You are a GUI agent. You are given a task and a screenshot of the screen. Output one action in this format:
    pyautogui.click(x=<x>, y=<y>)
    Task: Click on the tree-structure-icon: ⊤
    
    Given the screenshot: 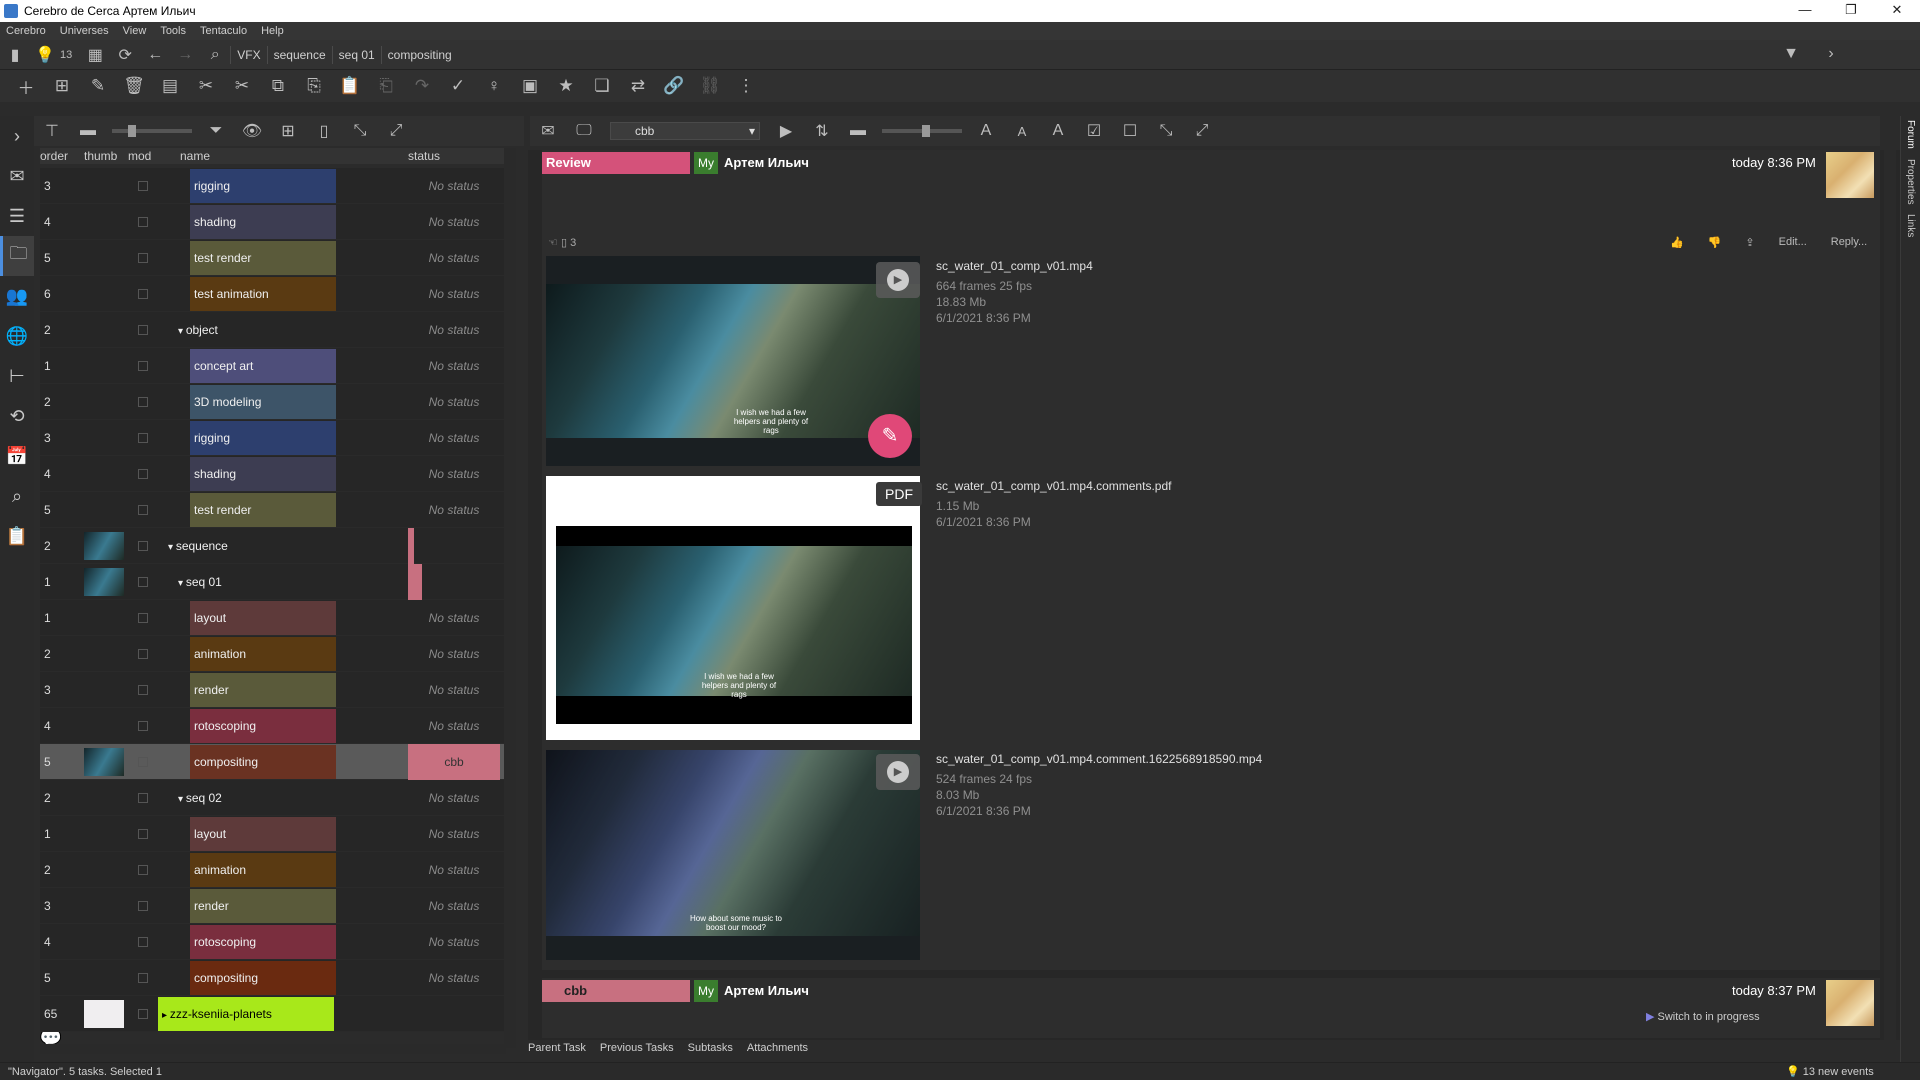 What is the action you would take?
    pyautogui.click(x=52, y=131)
    